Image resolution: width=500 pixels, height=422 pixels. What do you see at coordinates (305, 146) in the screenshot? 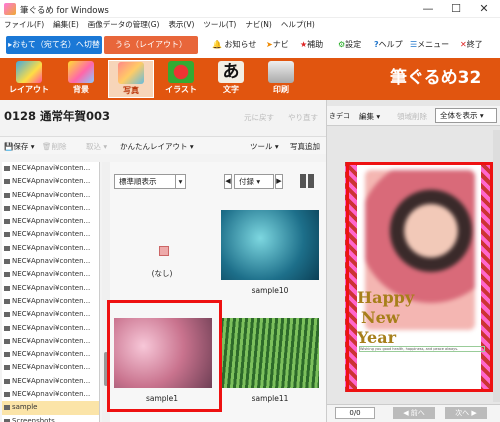
I see `add-photo-button: 写真追加` at bounding box center [305, 146].